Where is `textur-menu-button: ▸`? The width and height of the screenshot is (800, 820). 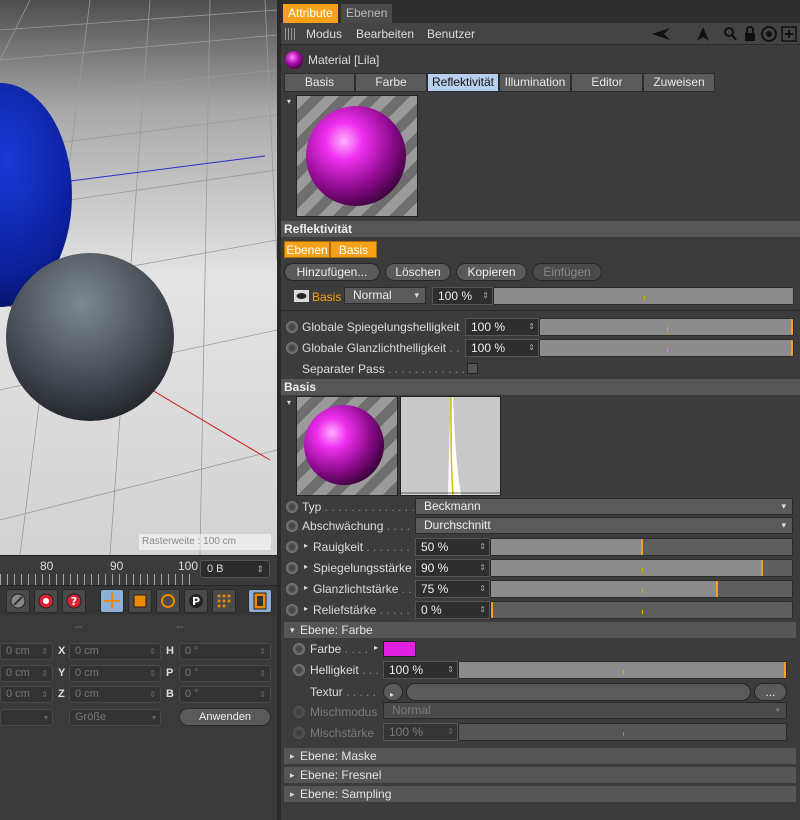 textur-menu-button: ▸ is located at coordinates (393, 692).